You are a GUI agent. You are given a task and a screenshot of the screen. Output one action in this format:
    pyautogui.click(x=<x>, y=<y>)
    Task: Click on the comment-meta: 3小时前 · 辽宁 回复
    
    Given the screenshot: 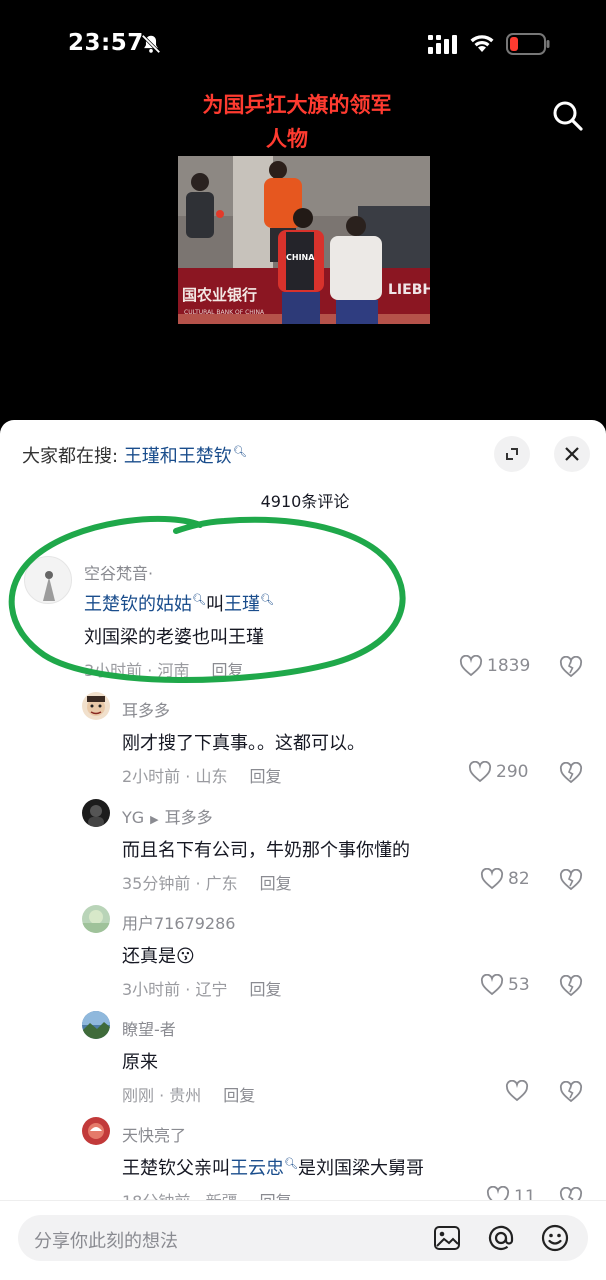 What is the action you would take?
    pyautogui.click(x=201, y=988)
    